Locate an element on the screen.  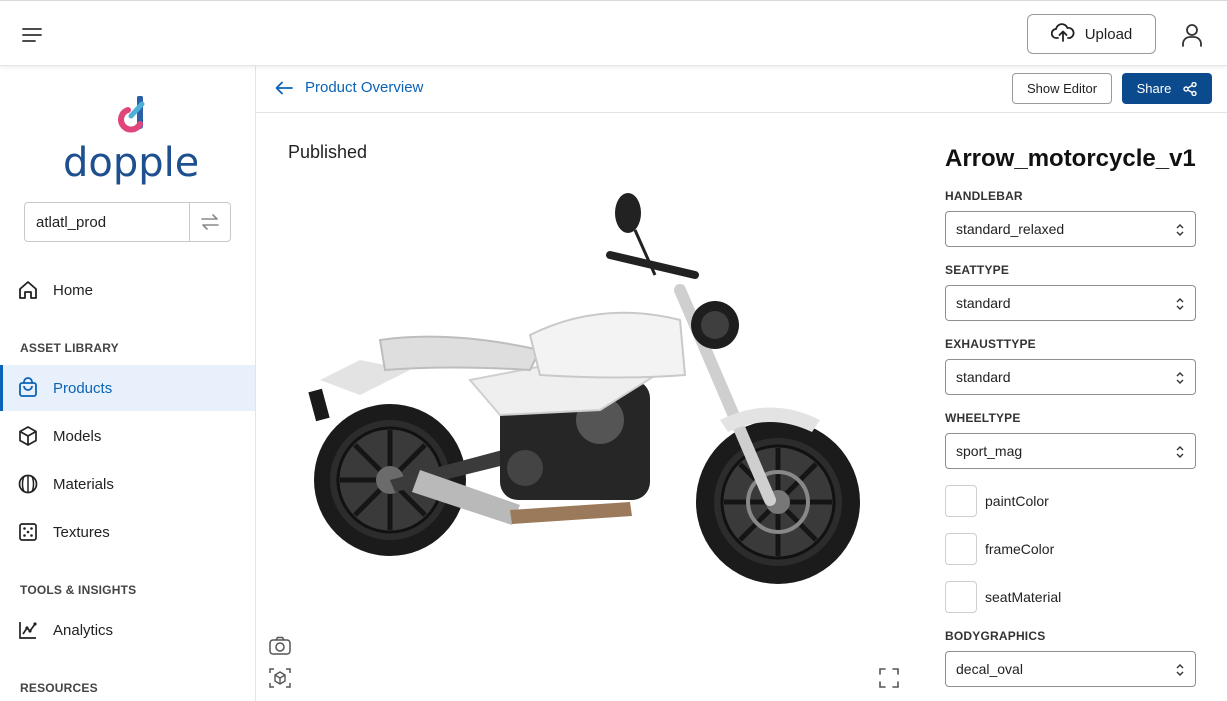
material-sphere-icon is located at coordinates (28, 484).